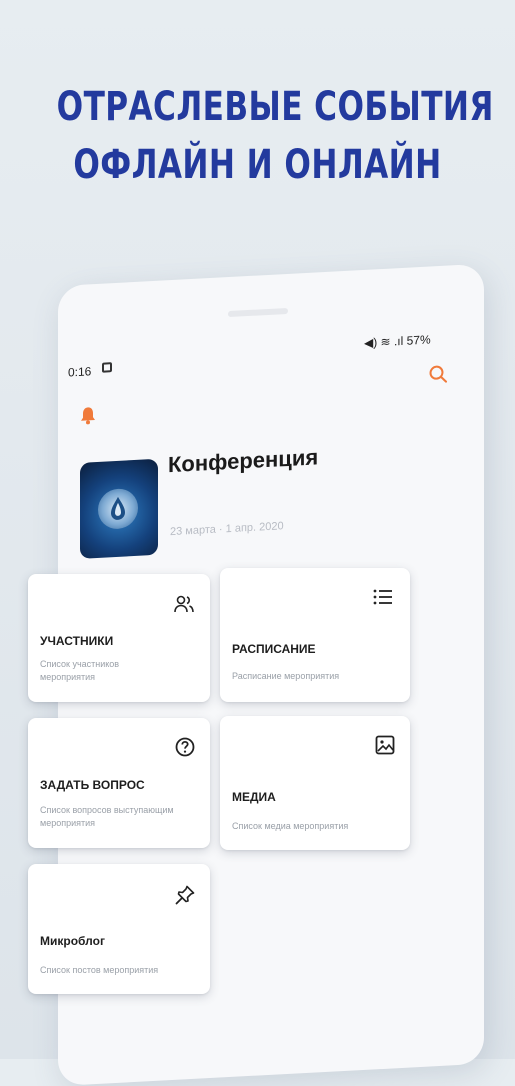  Describe the element at coordinates (185, 749) in the screenshot. I see `question-icon` at that location.